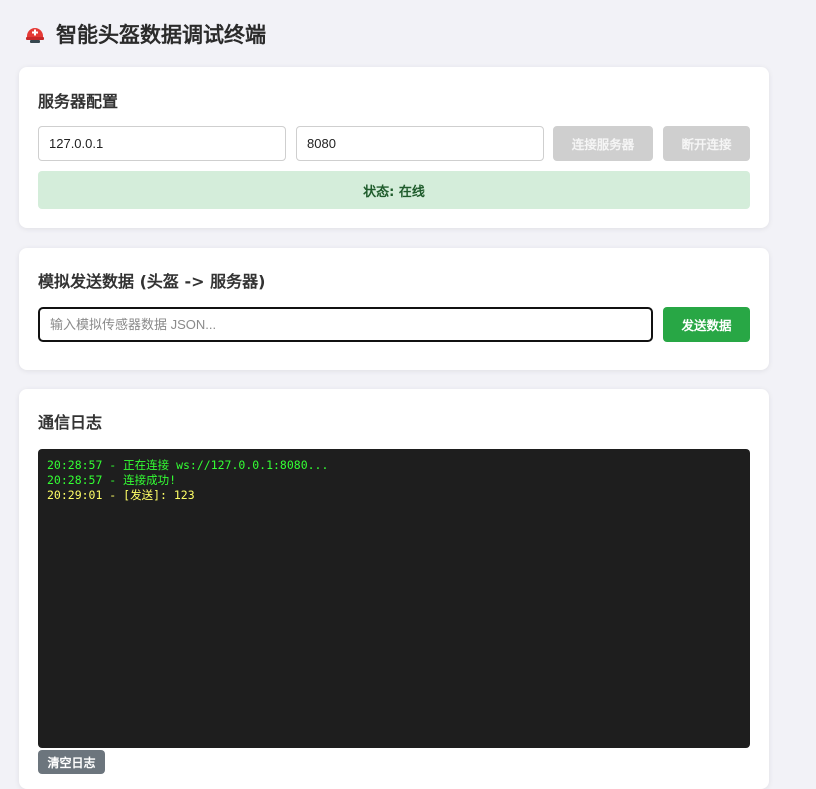 The height and width of the screenshot is (789, 816). What do you see at coordinates (71, 762) in the screenshot?
I see `clear-log-button: 清空日志` at bounding box center [71, 762].